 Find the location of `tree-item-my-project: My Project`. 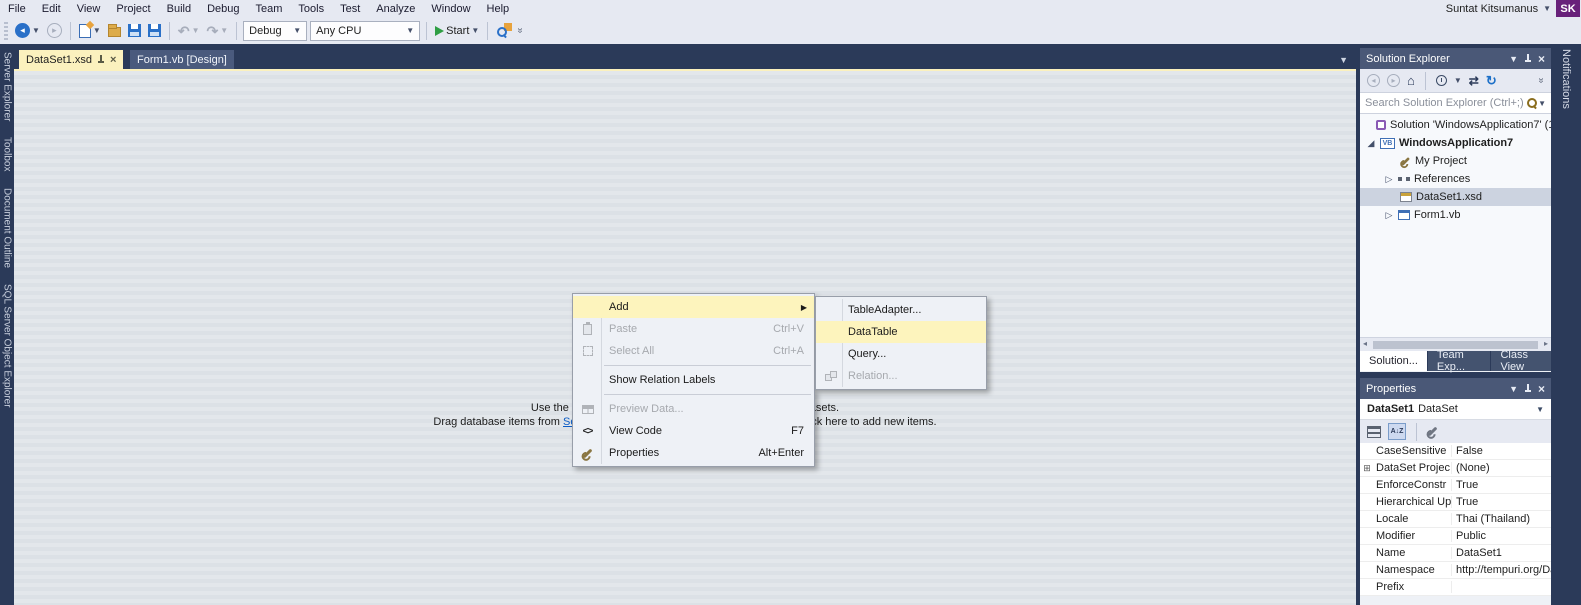

tree-item-my-project: My Project is located at coordinates (1455, 161).